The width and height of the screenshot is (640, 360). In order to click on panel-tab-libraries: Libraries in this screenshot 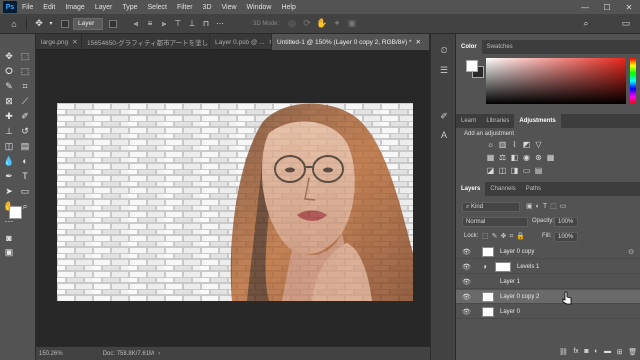, I will do `click(497, 121)`.